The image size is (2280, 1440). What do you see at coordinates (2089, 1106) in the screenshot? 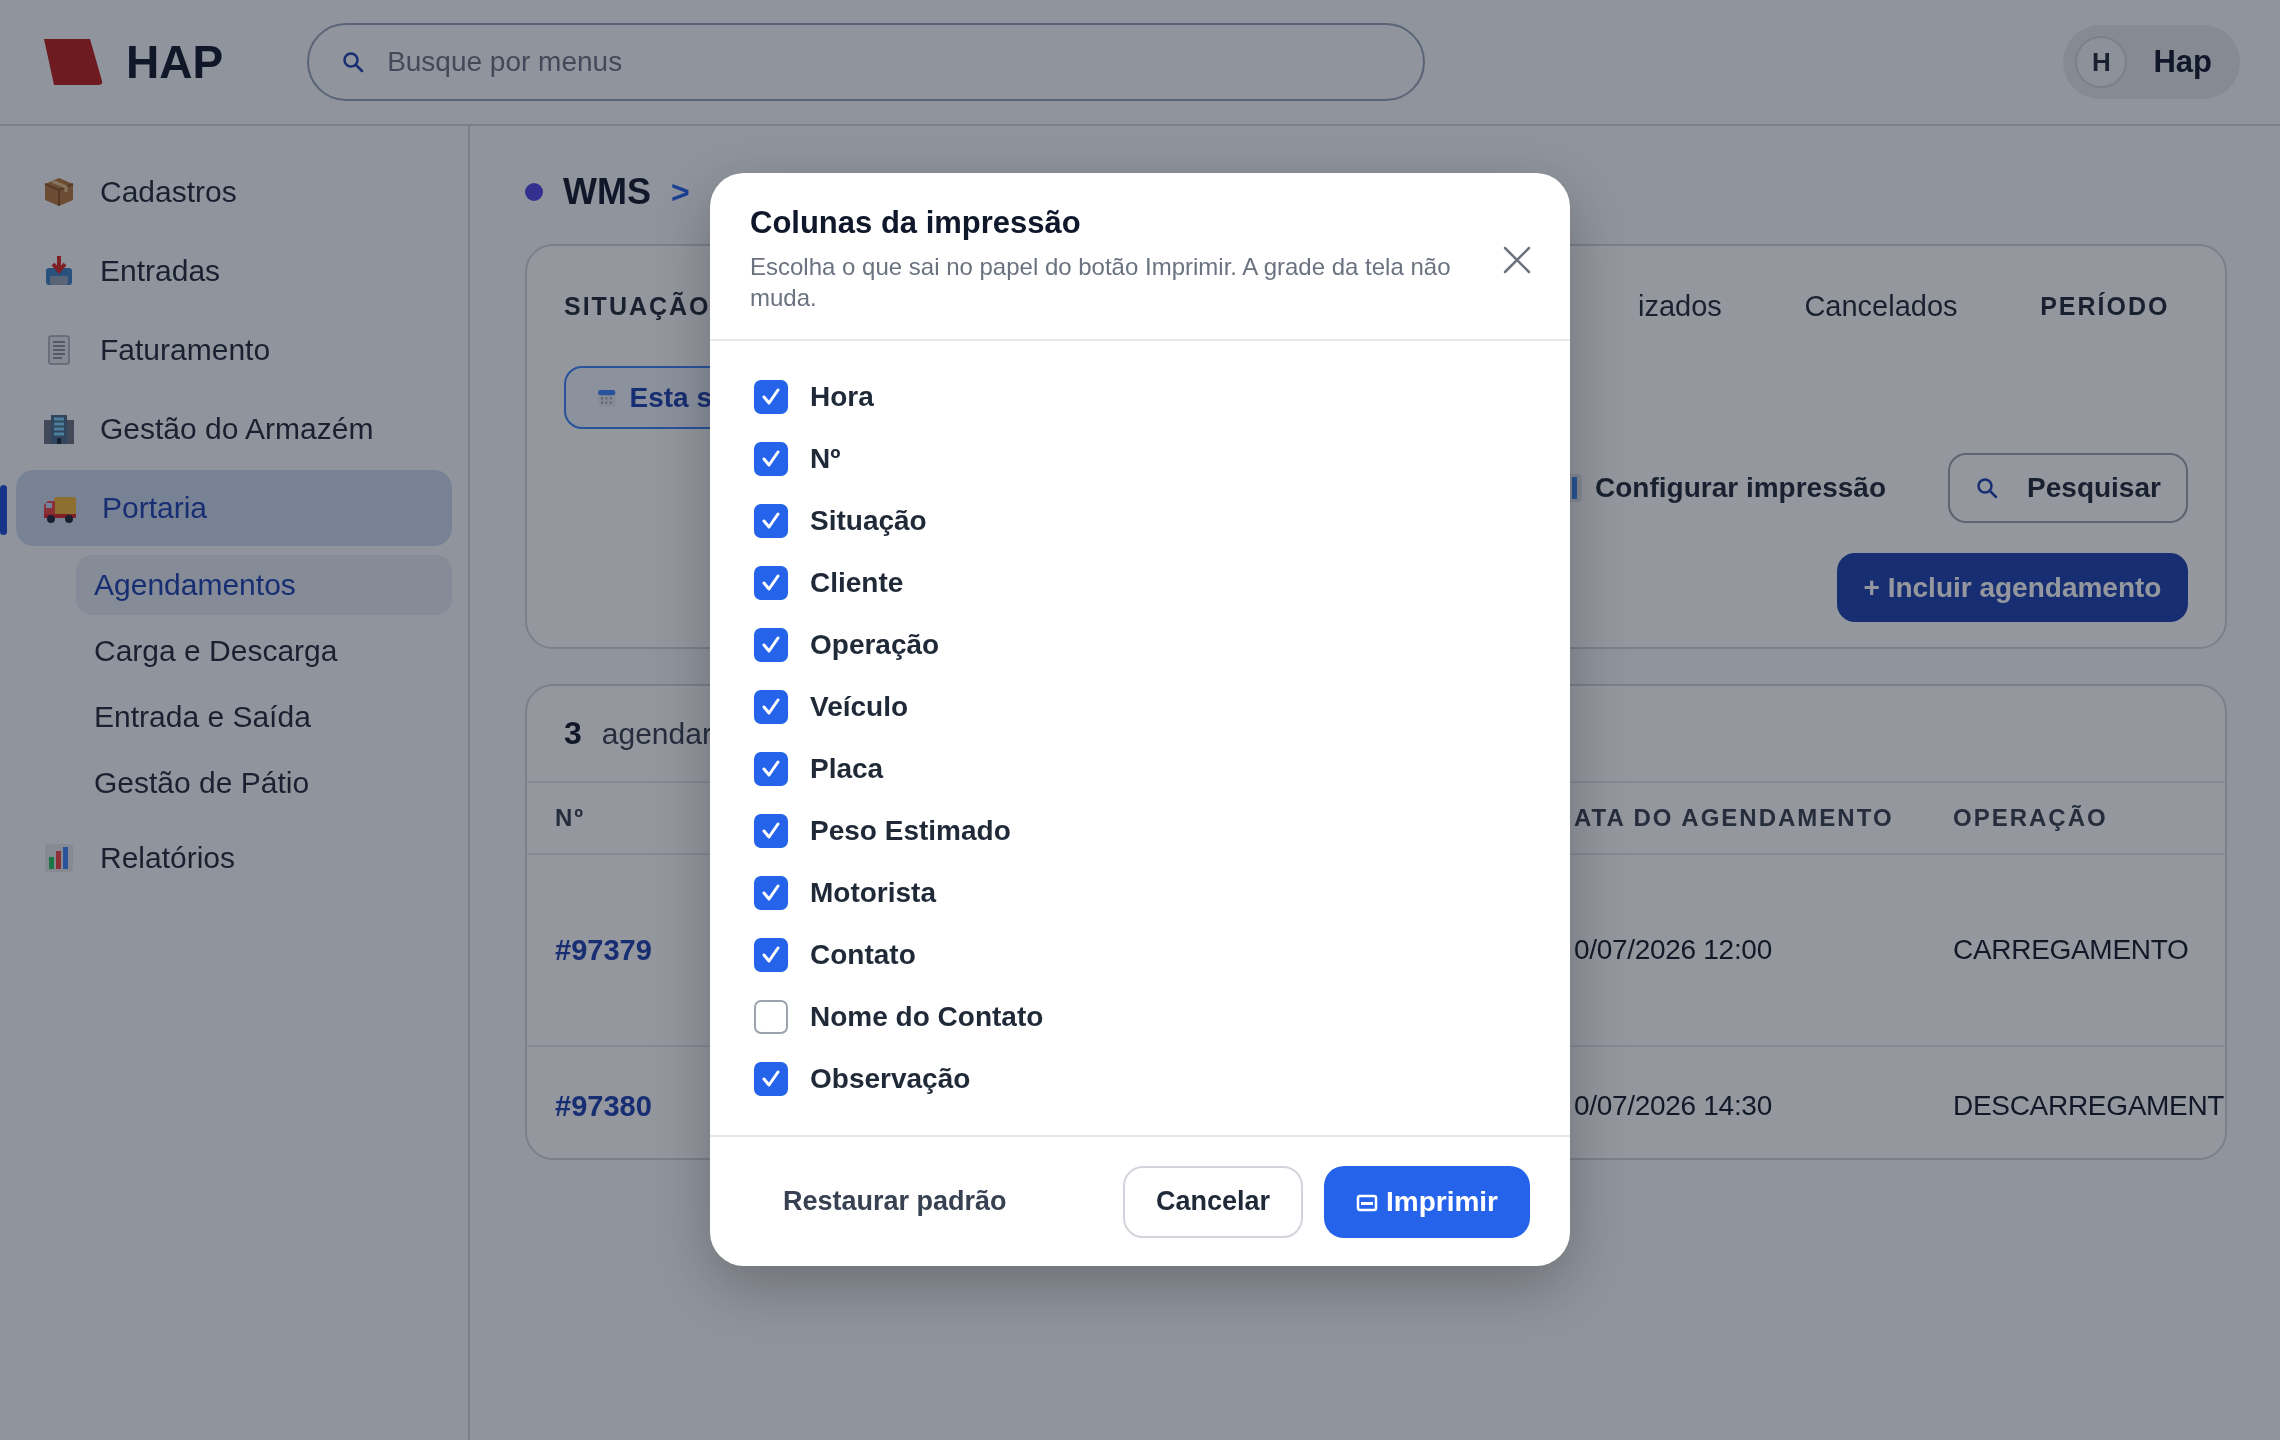
I see `table-cell: DESCARREGAMENT` at bounding box center [2089, 1106].